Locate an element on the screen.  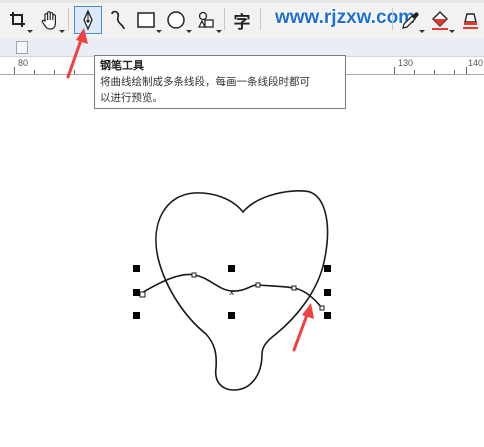
selection-handle-top-center is located at coordinates (231, 268).